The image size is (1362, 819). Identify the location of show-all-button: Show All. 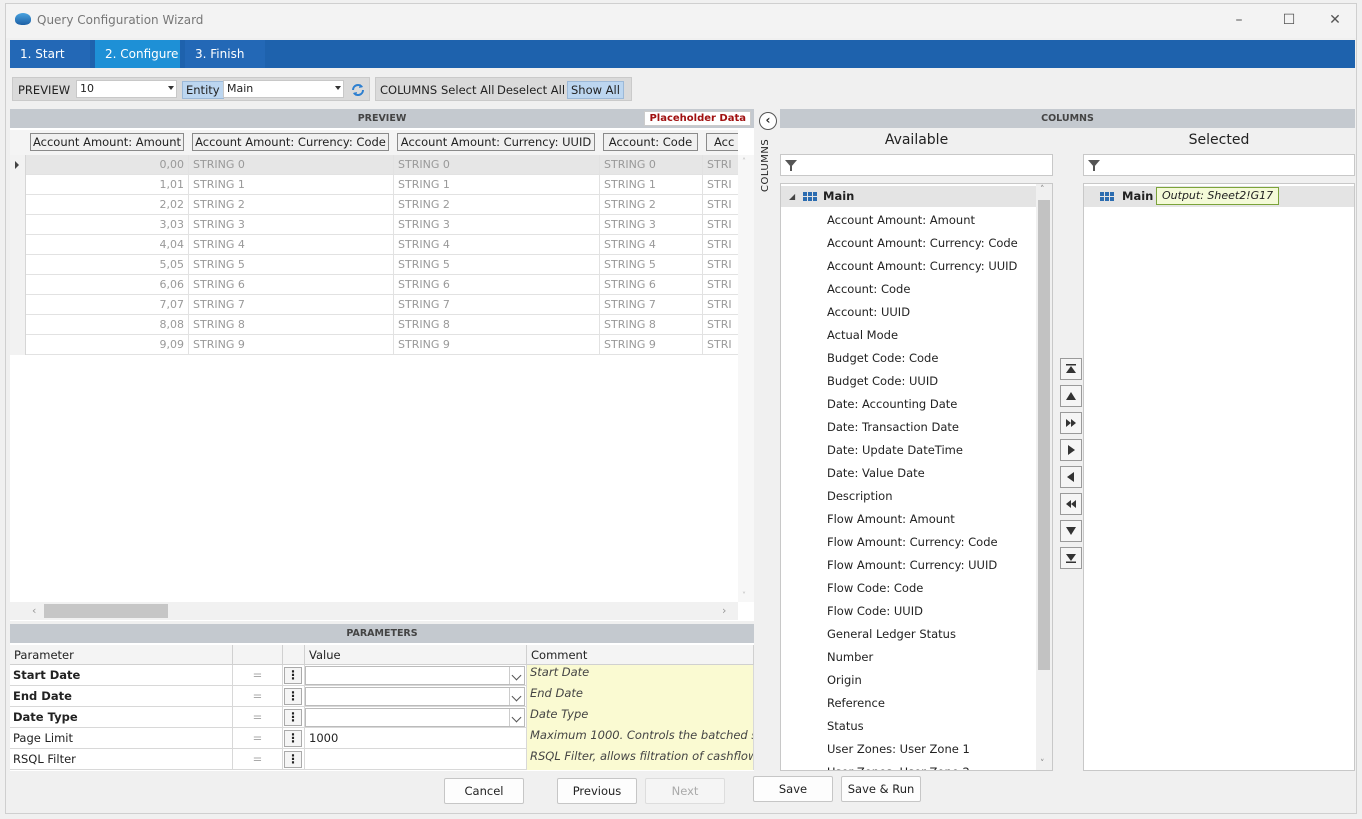
(595, 90).